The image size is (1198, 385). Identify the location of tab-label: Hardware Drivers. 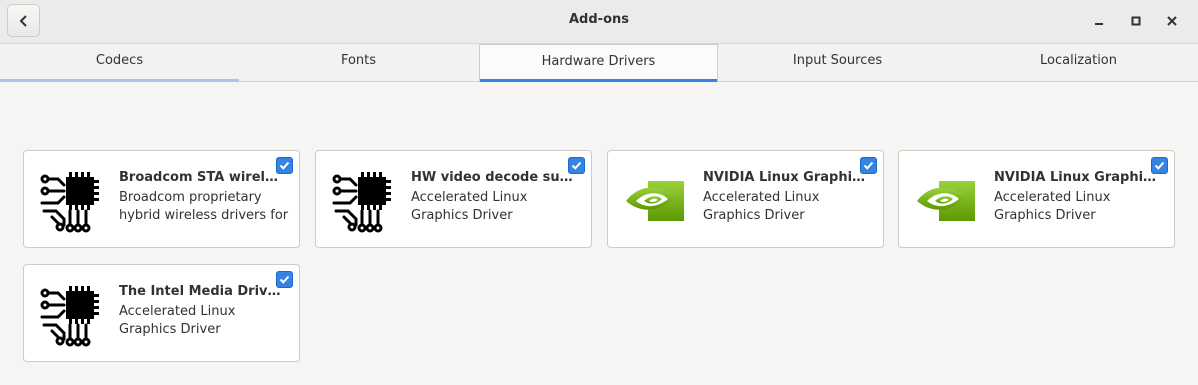
(598, 61).